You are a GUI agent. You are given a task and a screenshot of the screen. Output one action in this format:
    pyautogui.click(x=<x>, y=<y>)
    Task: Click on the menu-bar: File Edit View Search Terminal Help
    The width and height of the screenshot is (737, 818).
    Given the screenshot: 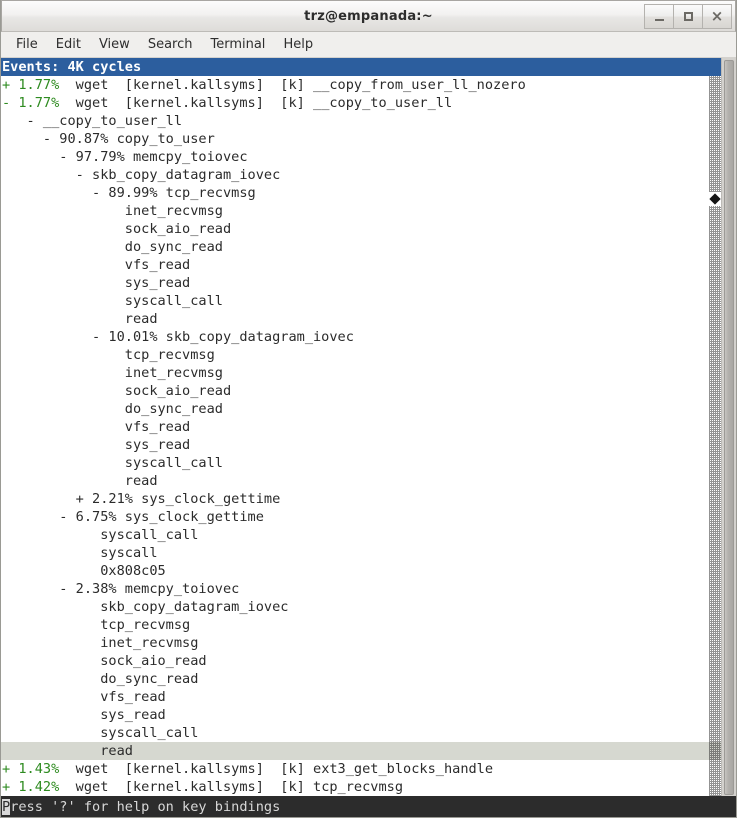 What is the action you would take?
    pyautogui.click(x=368, y=45)
    